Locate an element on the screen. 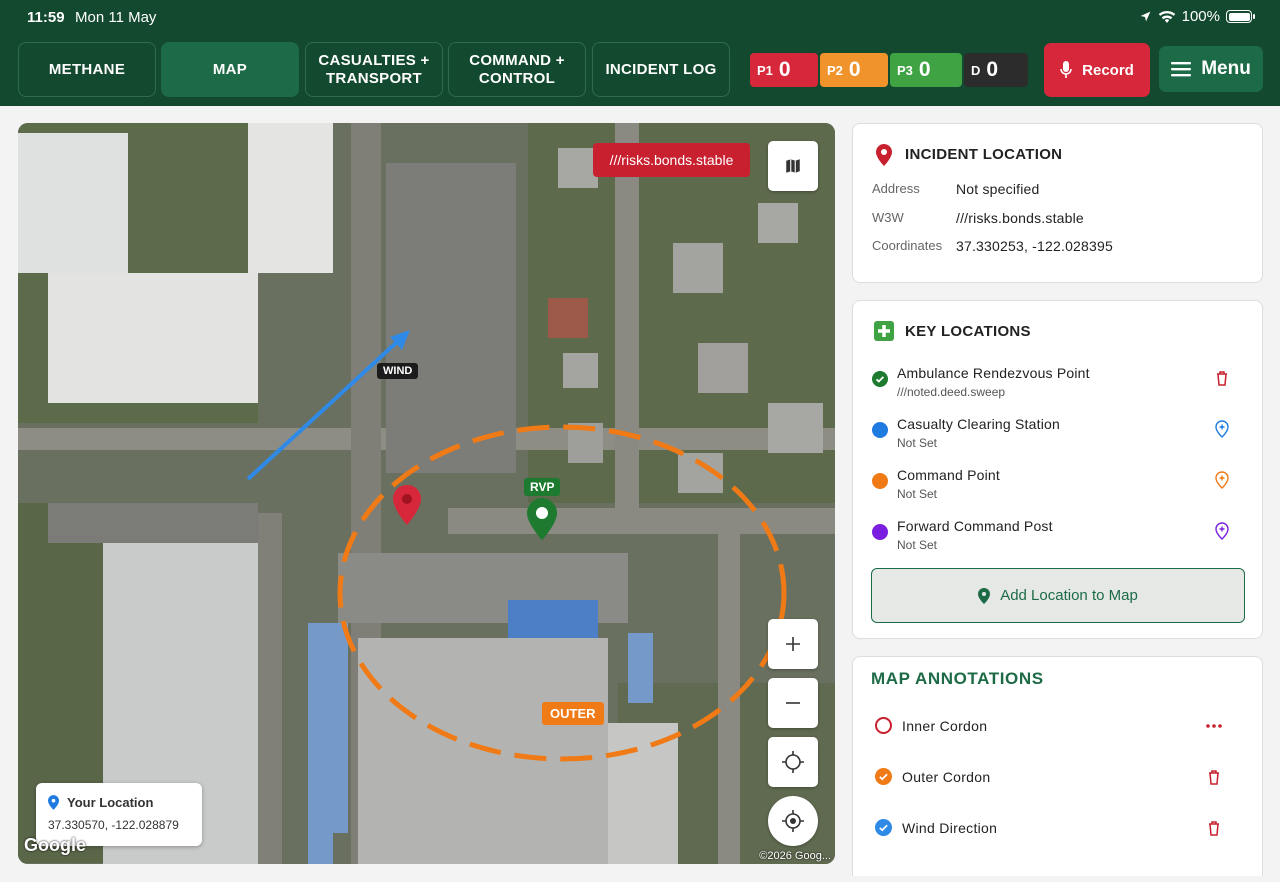 This screenshot has height=882, width=1280. map-type-button is located at coordinates (793, 166).